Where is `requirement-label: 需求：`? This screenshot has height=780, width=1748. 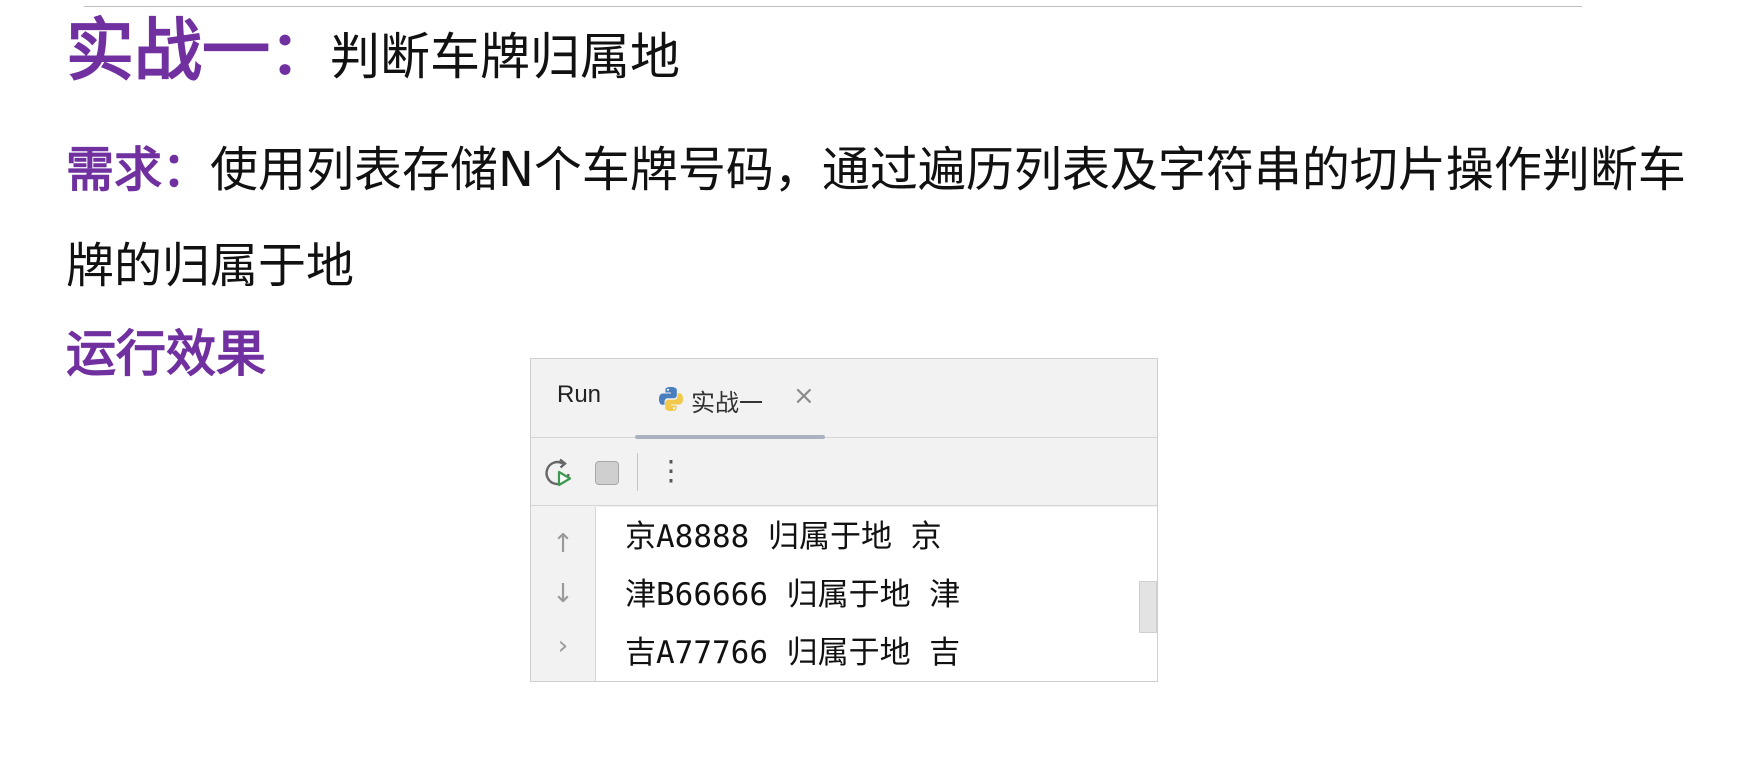 requirement-label: 需求： is located at coordinates (138, 170).